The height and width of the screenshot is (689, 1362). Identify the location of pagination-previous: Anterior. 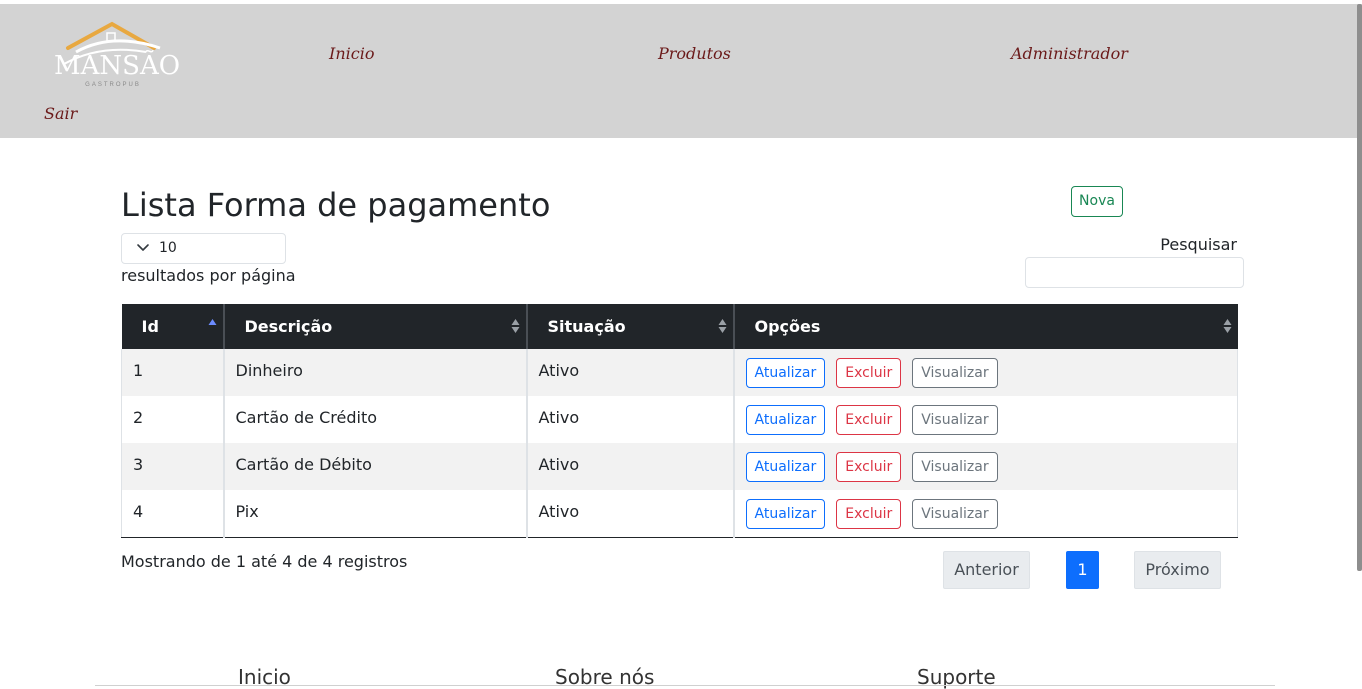
(986, 570).